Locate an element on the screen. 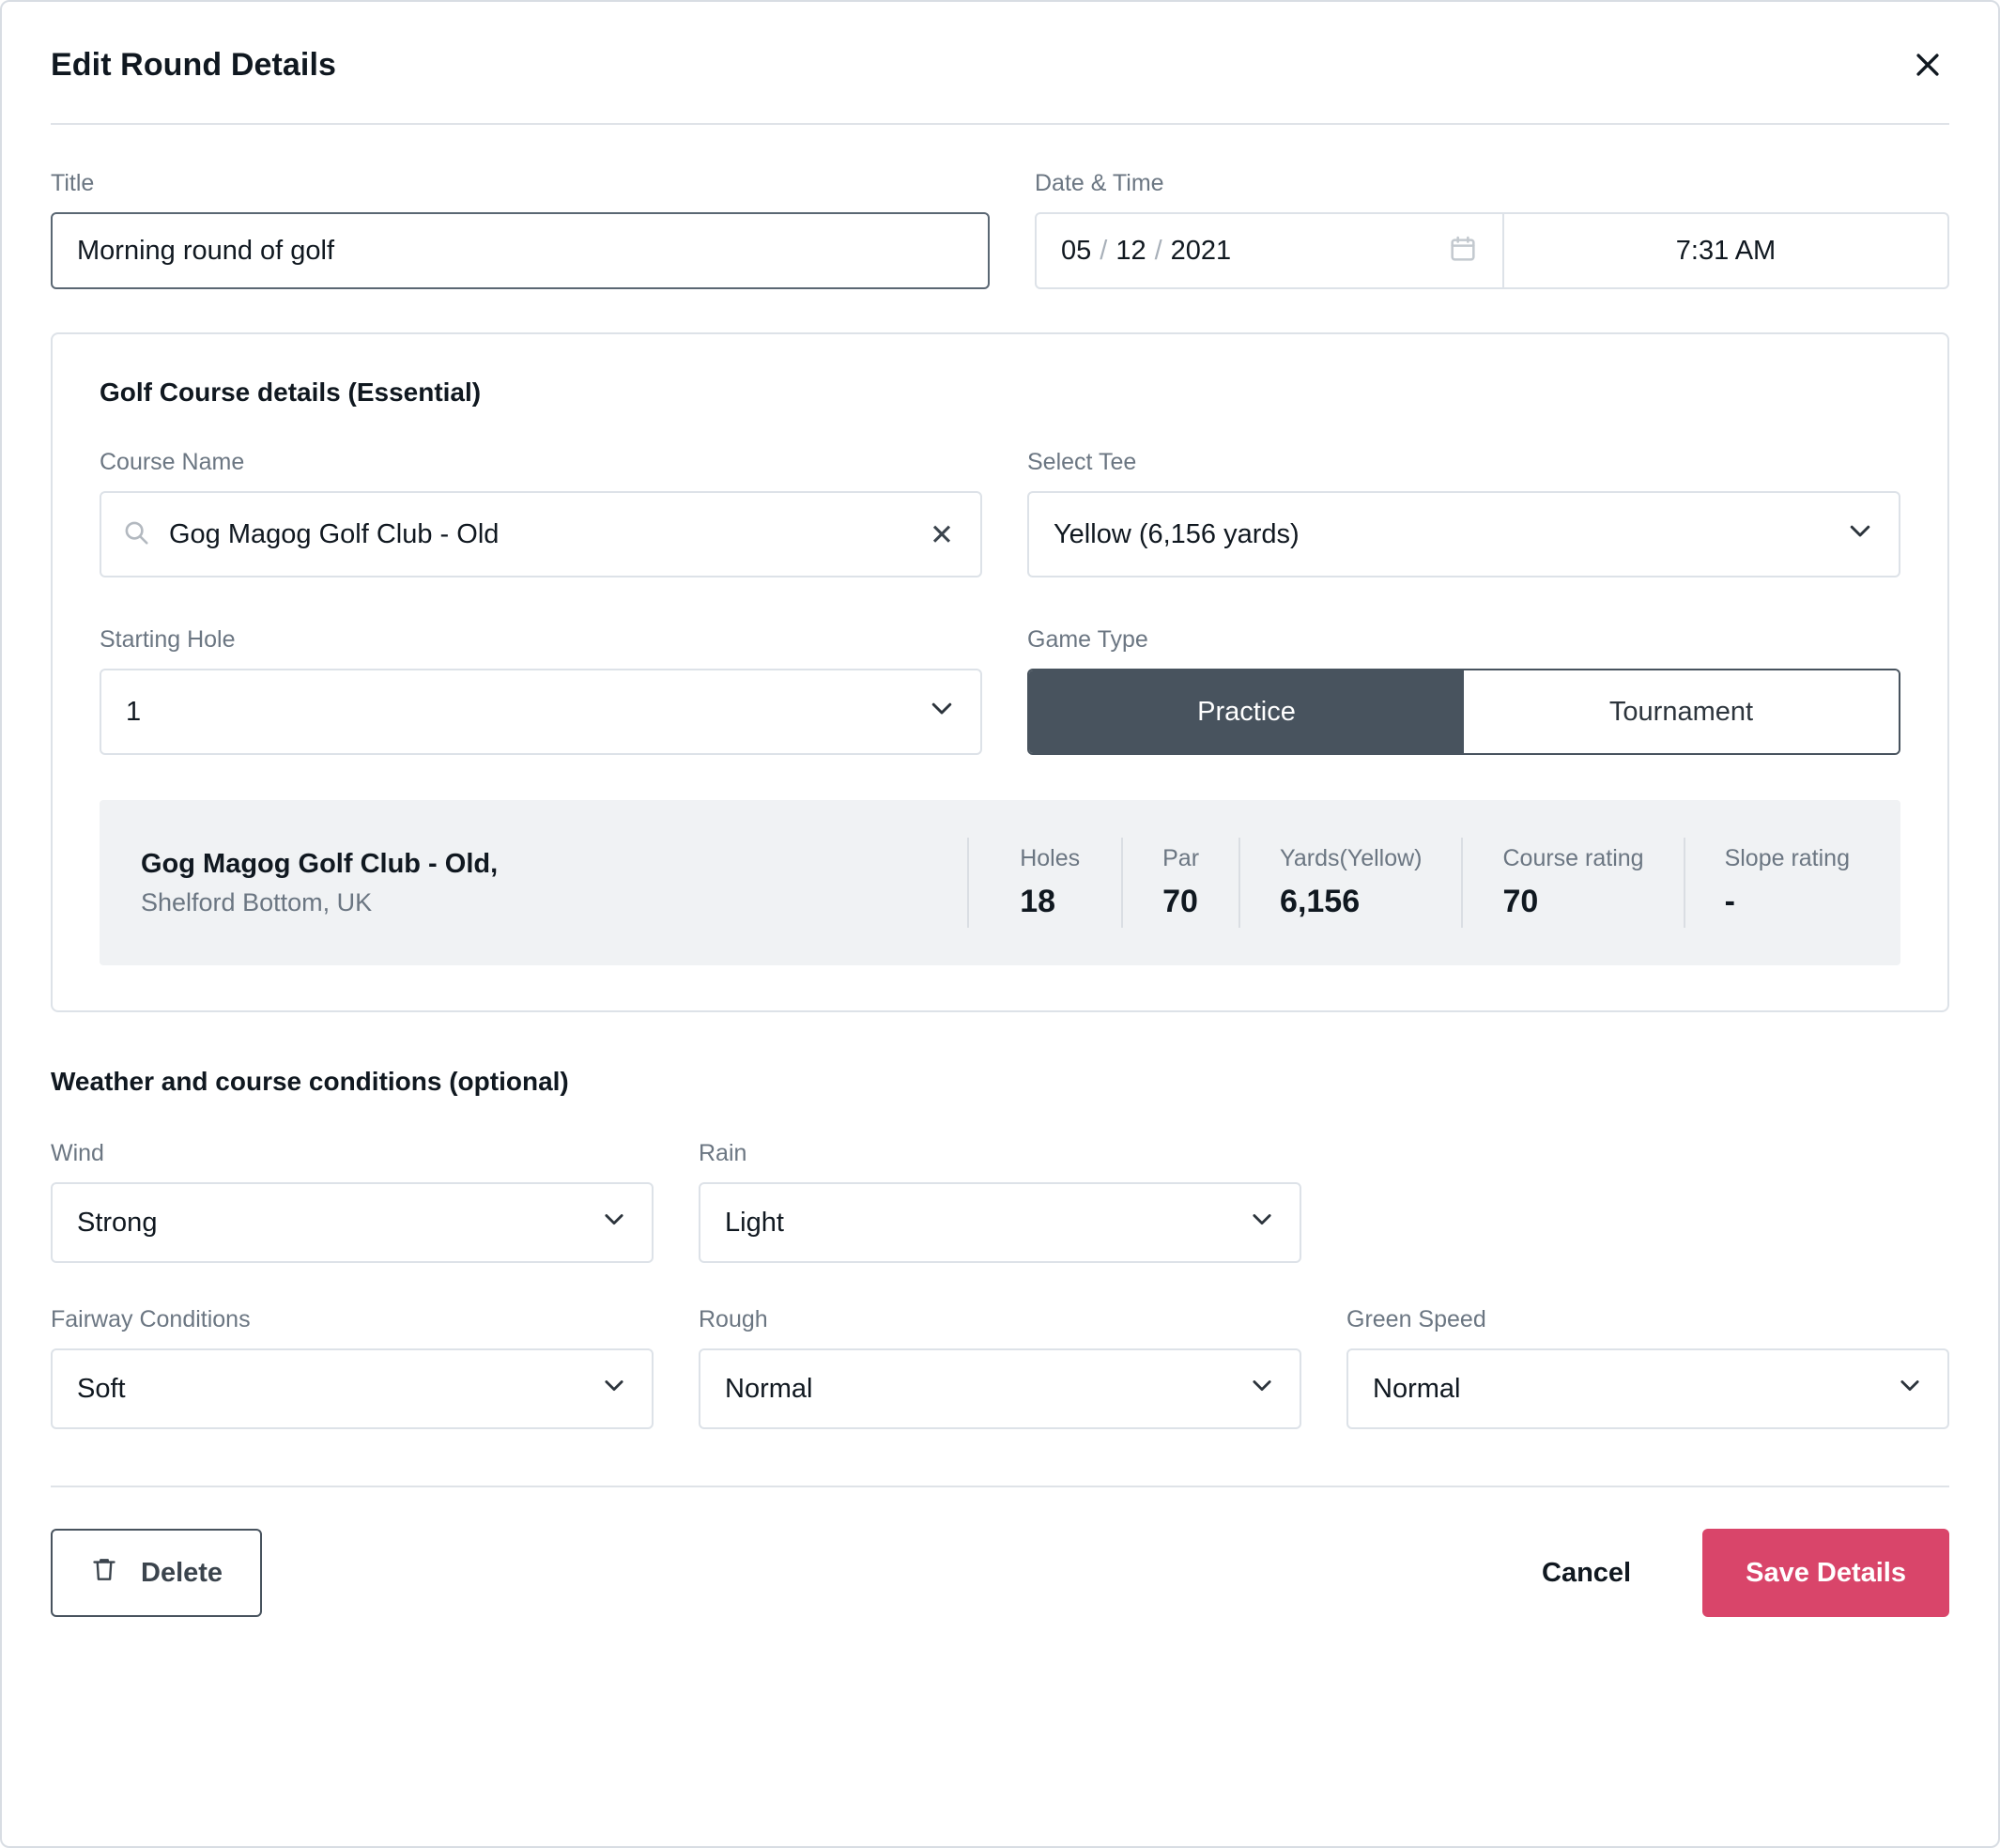  starting-hole-group: Starting Hole 1 is located at coordinates (541, 690).